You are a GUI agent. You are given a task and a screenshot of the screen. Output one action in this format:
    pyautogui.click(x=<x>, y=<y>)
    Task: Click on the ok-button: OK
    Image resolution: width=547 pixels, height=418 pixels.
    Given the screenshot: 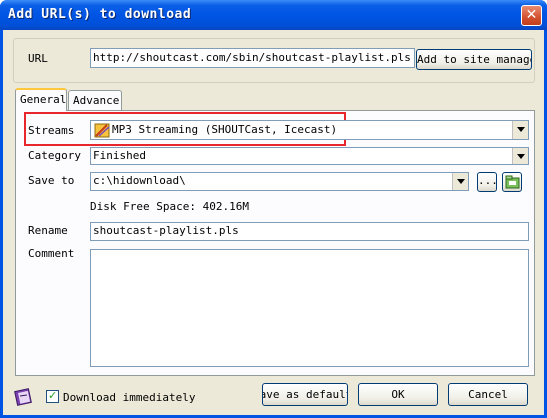 What is the action you would take?
    pyautogui.click(x=398, y=394)
    